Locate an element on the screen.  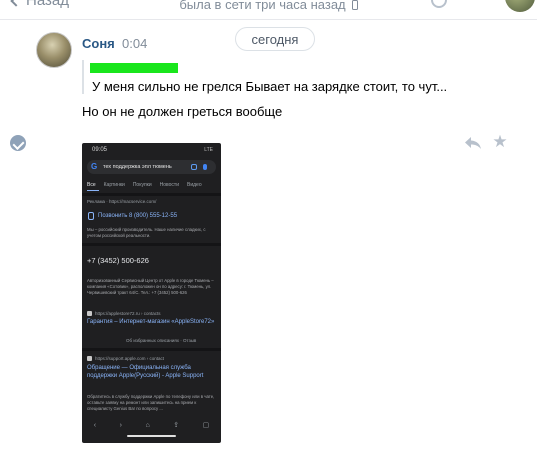
ss-result1-url: https://applestore72.ru › contacts is located at coordinates (128, 313).